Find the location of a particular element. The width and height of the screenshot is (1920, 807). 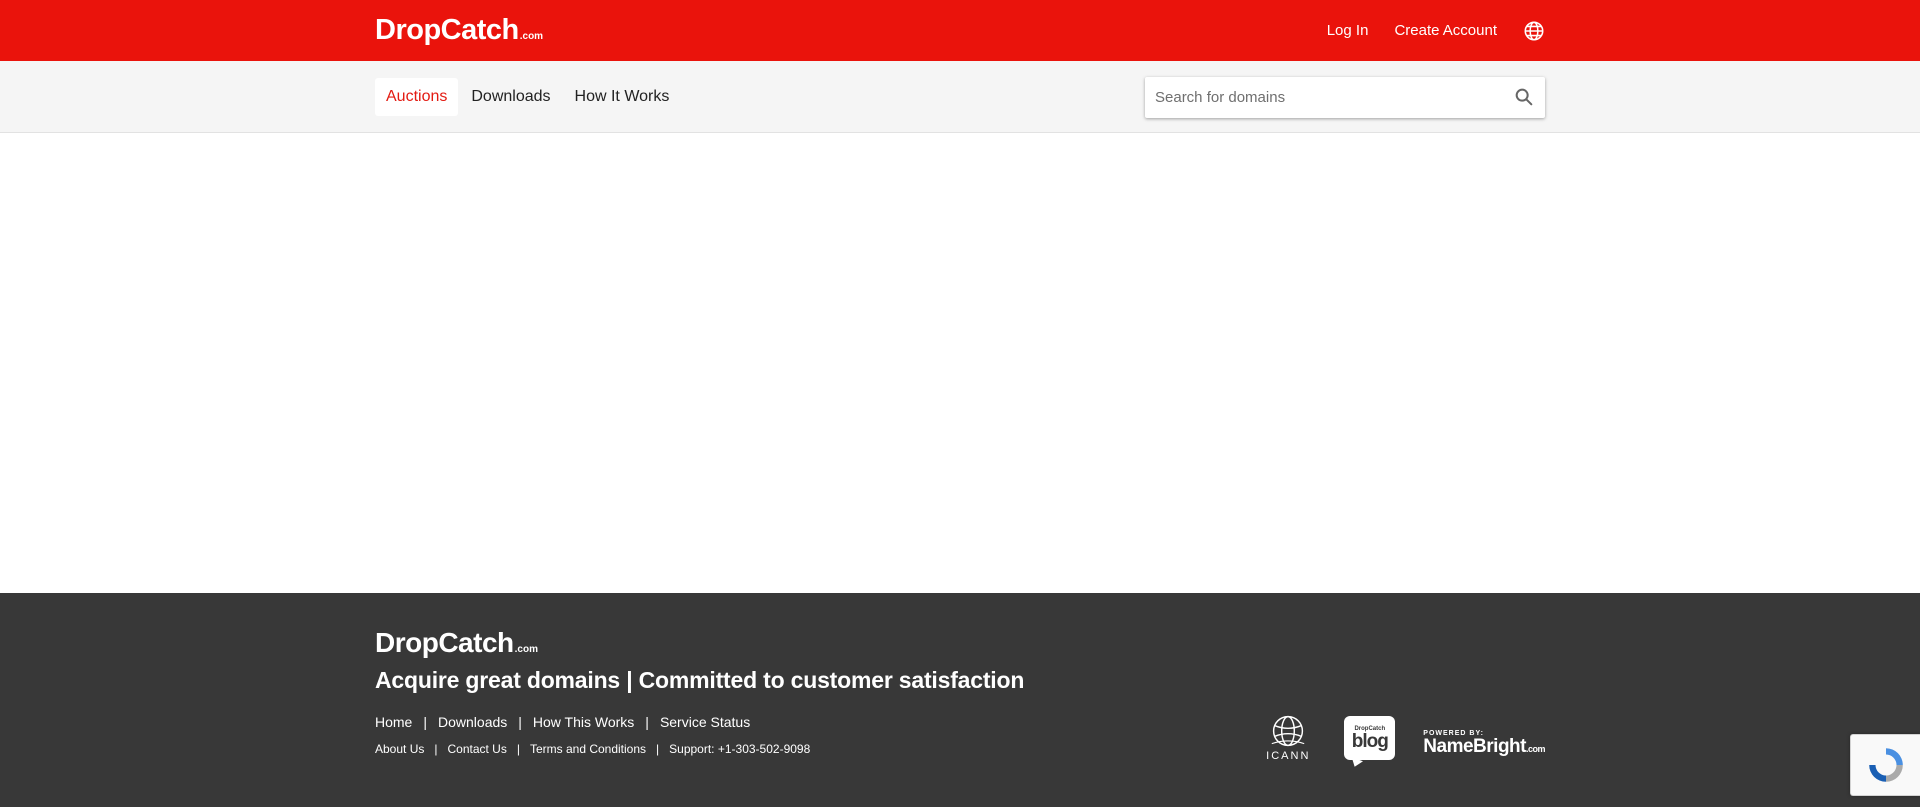

footer-logo-suffix: .com is located at coordinates (526, 649).